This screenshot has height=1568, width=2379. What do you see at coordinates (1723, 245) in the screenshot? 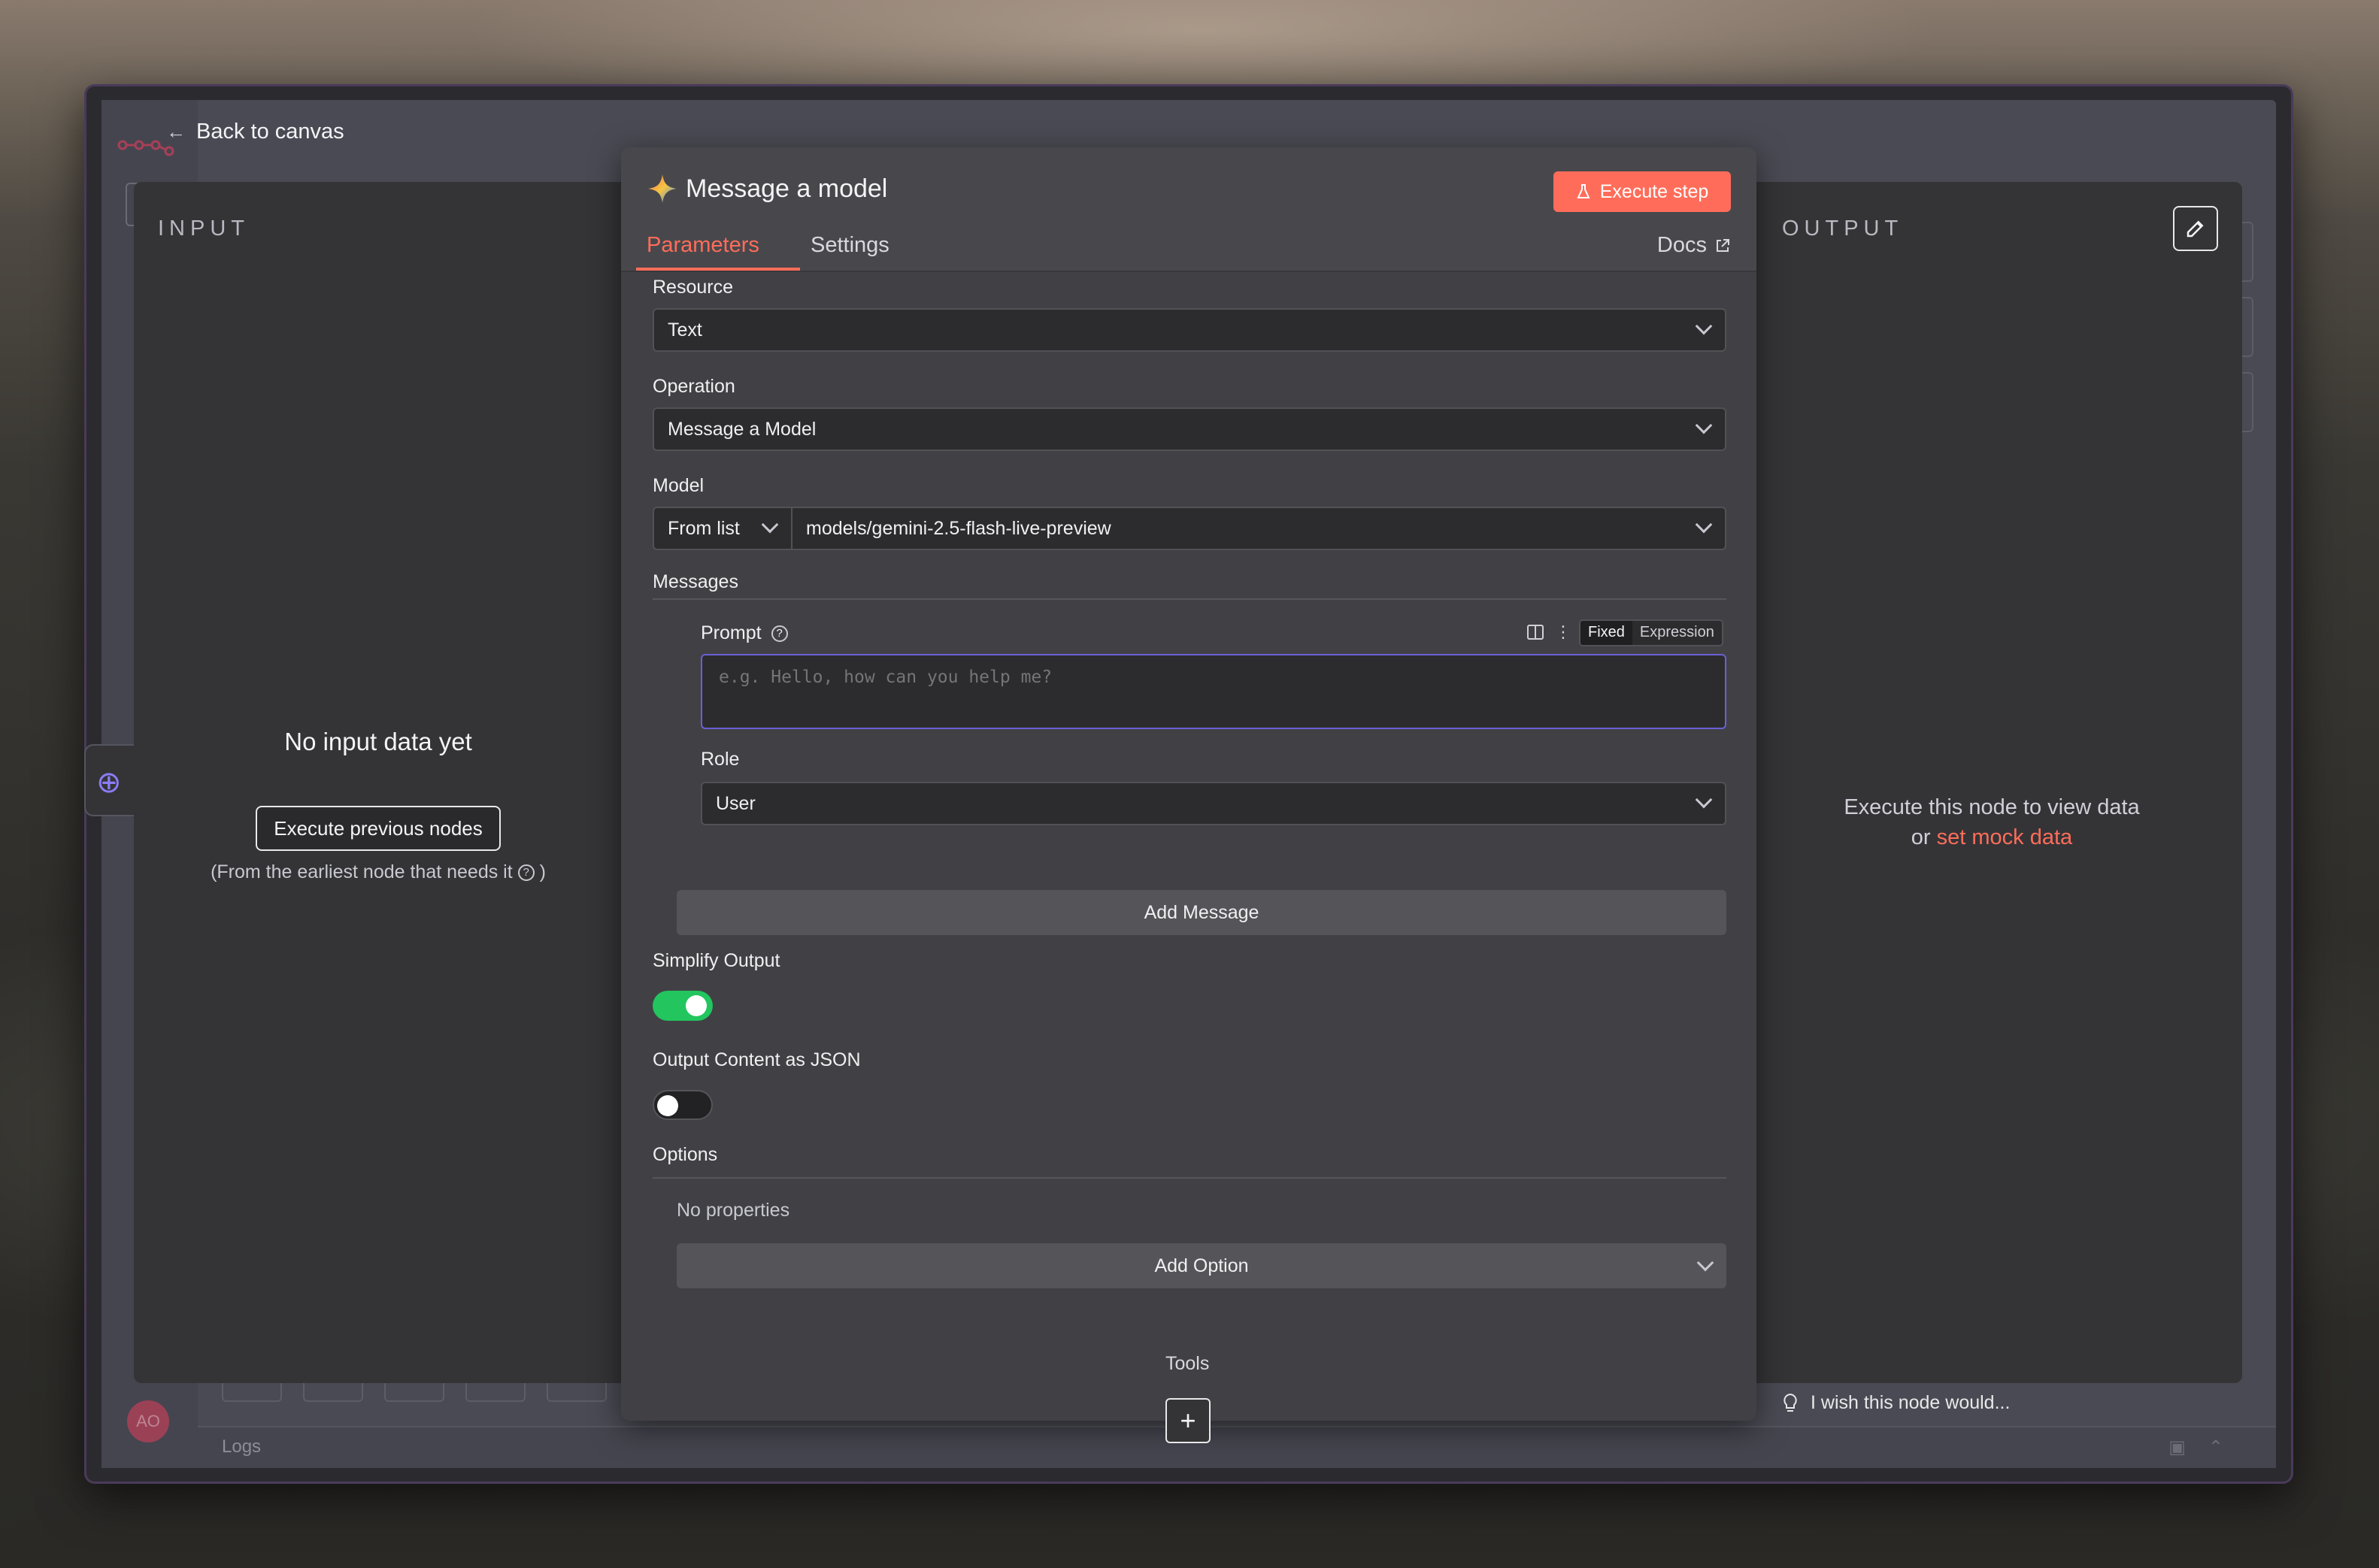
I see `external-link-icon` at bounding box center [1723, 245].